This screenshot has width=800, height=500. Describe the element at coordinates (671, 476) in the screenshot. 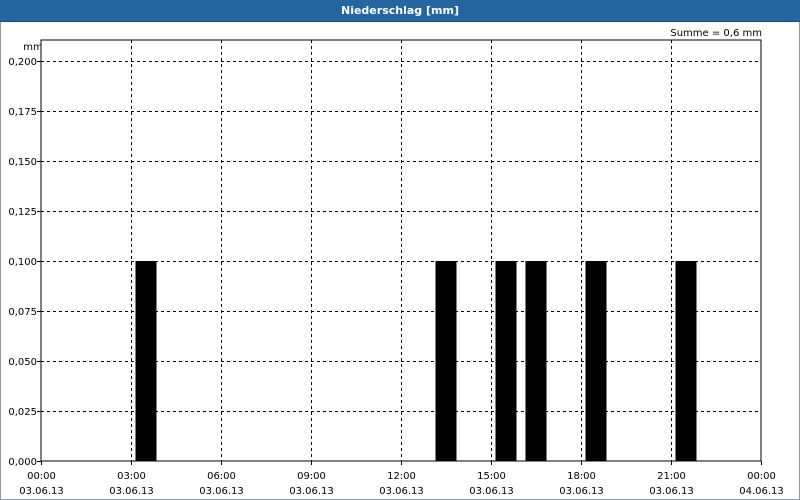

I see `x-tick-time-label: 21:00` at that location.